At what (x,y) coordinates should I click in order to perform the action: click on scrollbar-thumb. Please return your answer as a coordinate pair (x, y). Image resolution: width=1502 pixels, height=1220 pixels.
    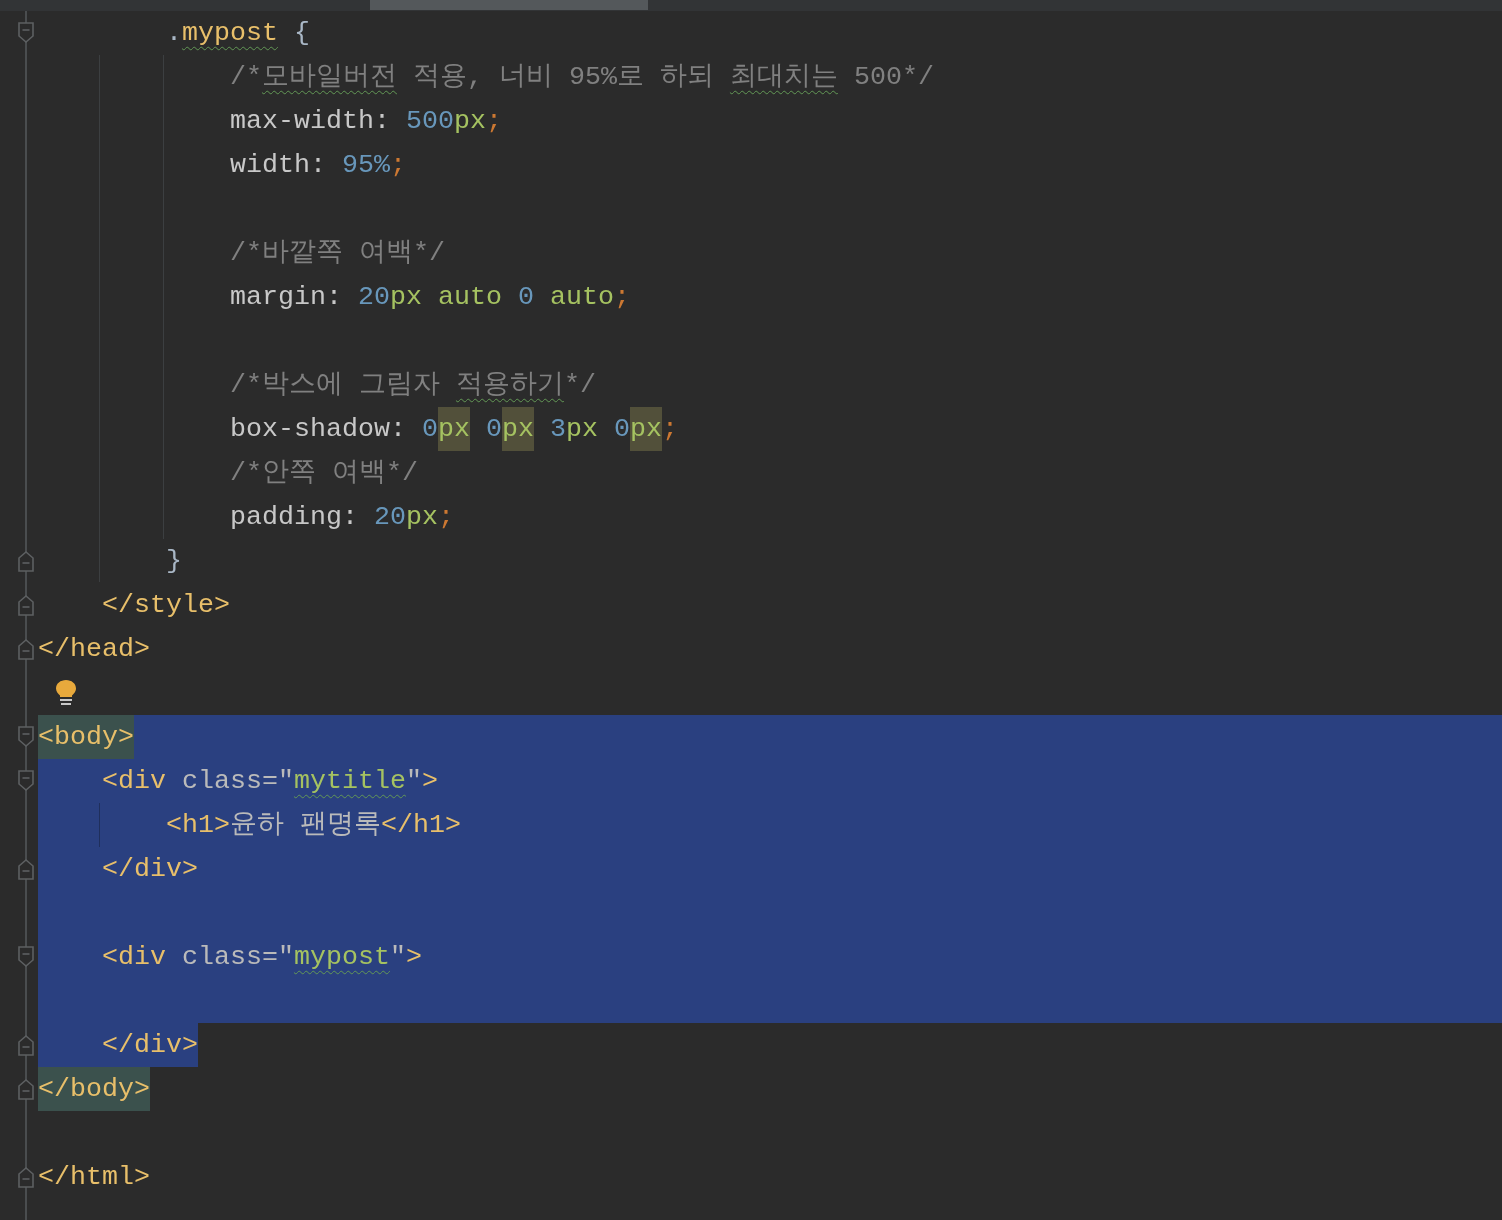
    Looking at the image, I should click on (509, 5).